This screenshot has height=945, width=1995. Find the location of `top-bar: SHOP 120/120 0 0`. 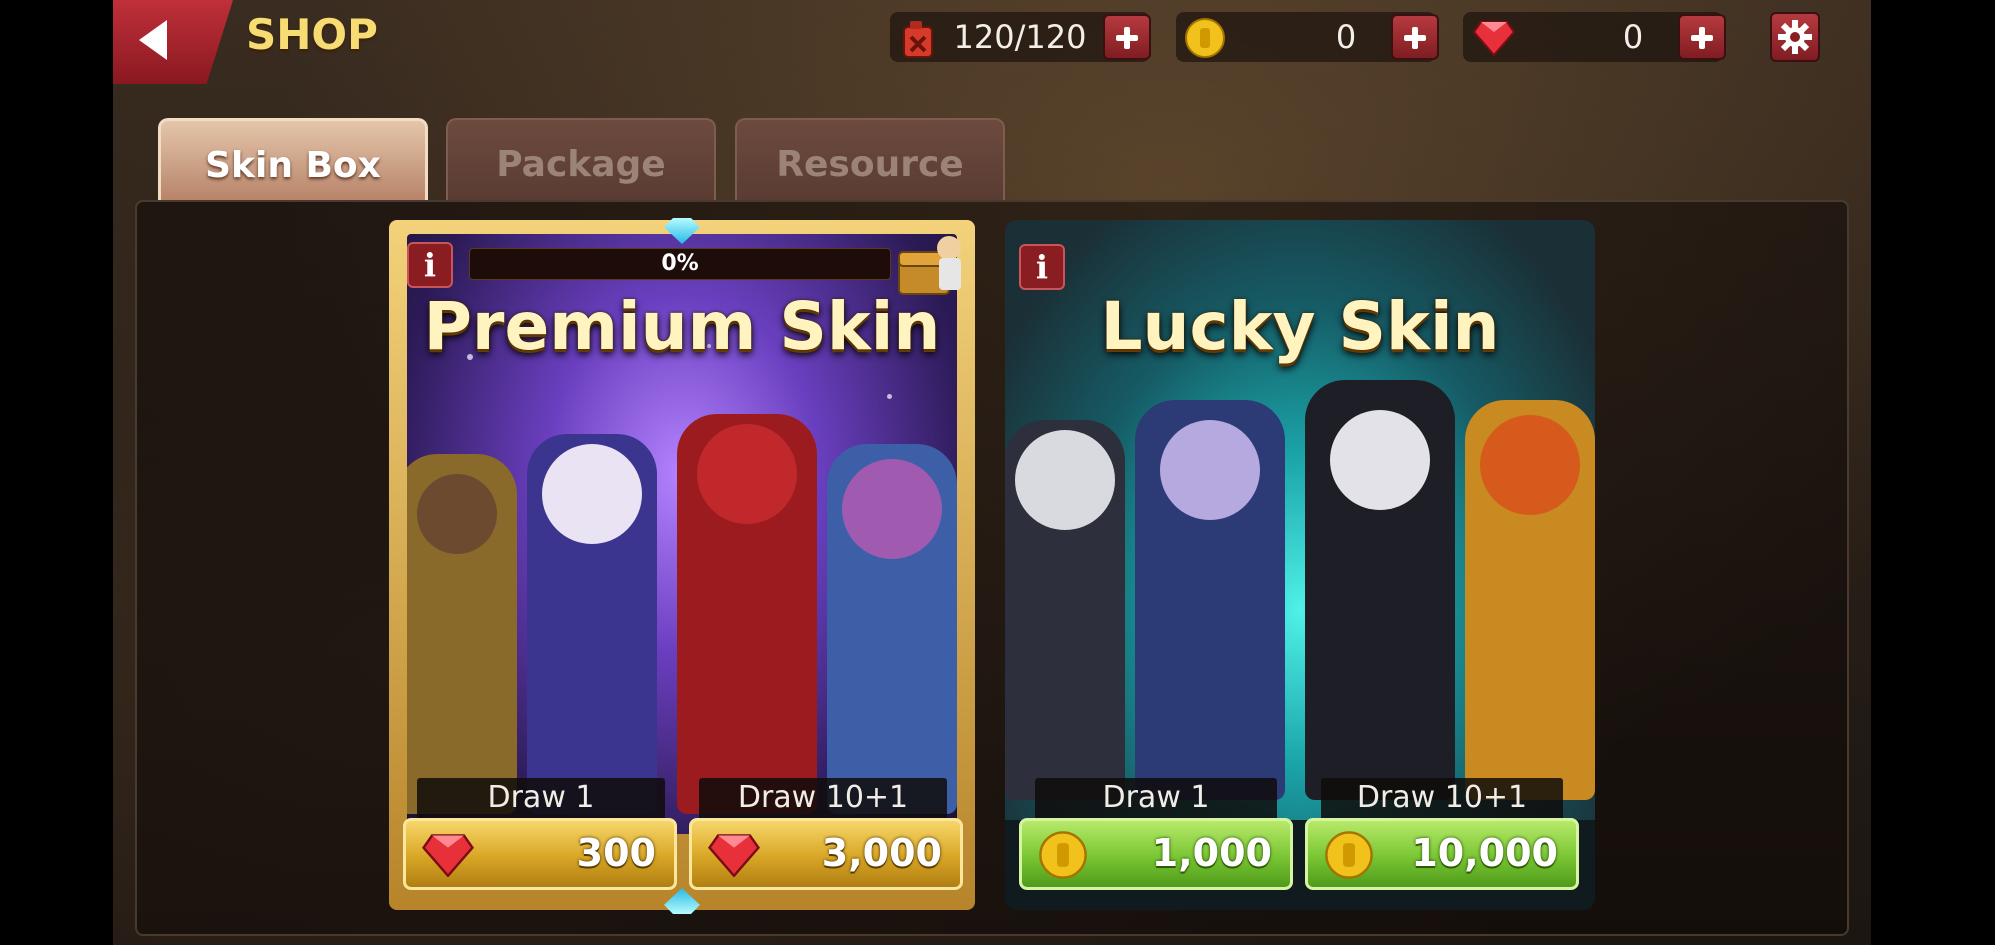

top-bar: SHOP 120/120 0 0 is located at coordinates (992, 42).